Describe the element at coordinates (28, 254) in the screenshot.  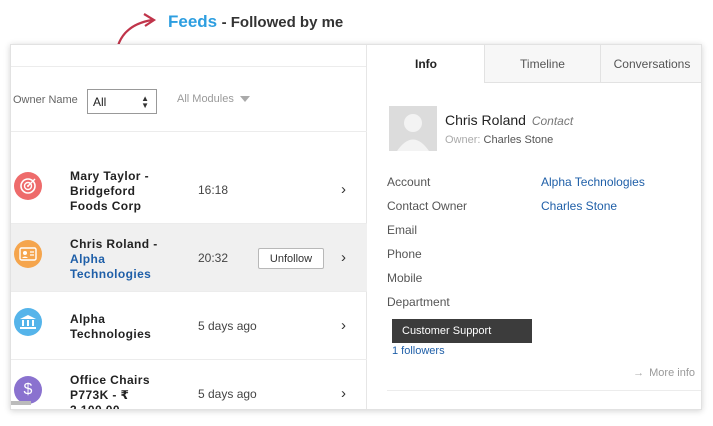
I see `contact-card-icon` at that location.